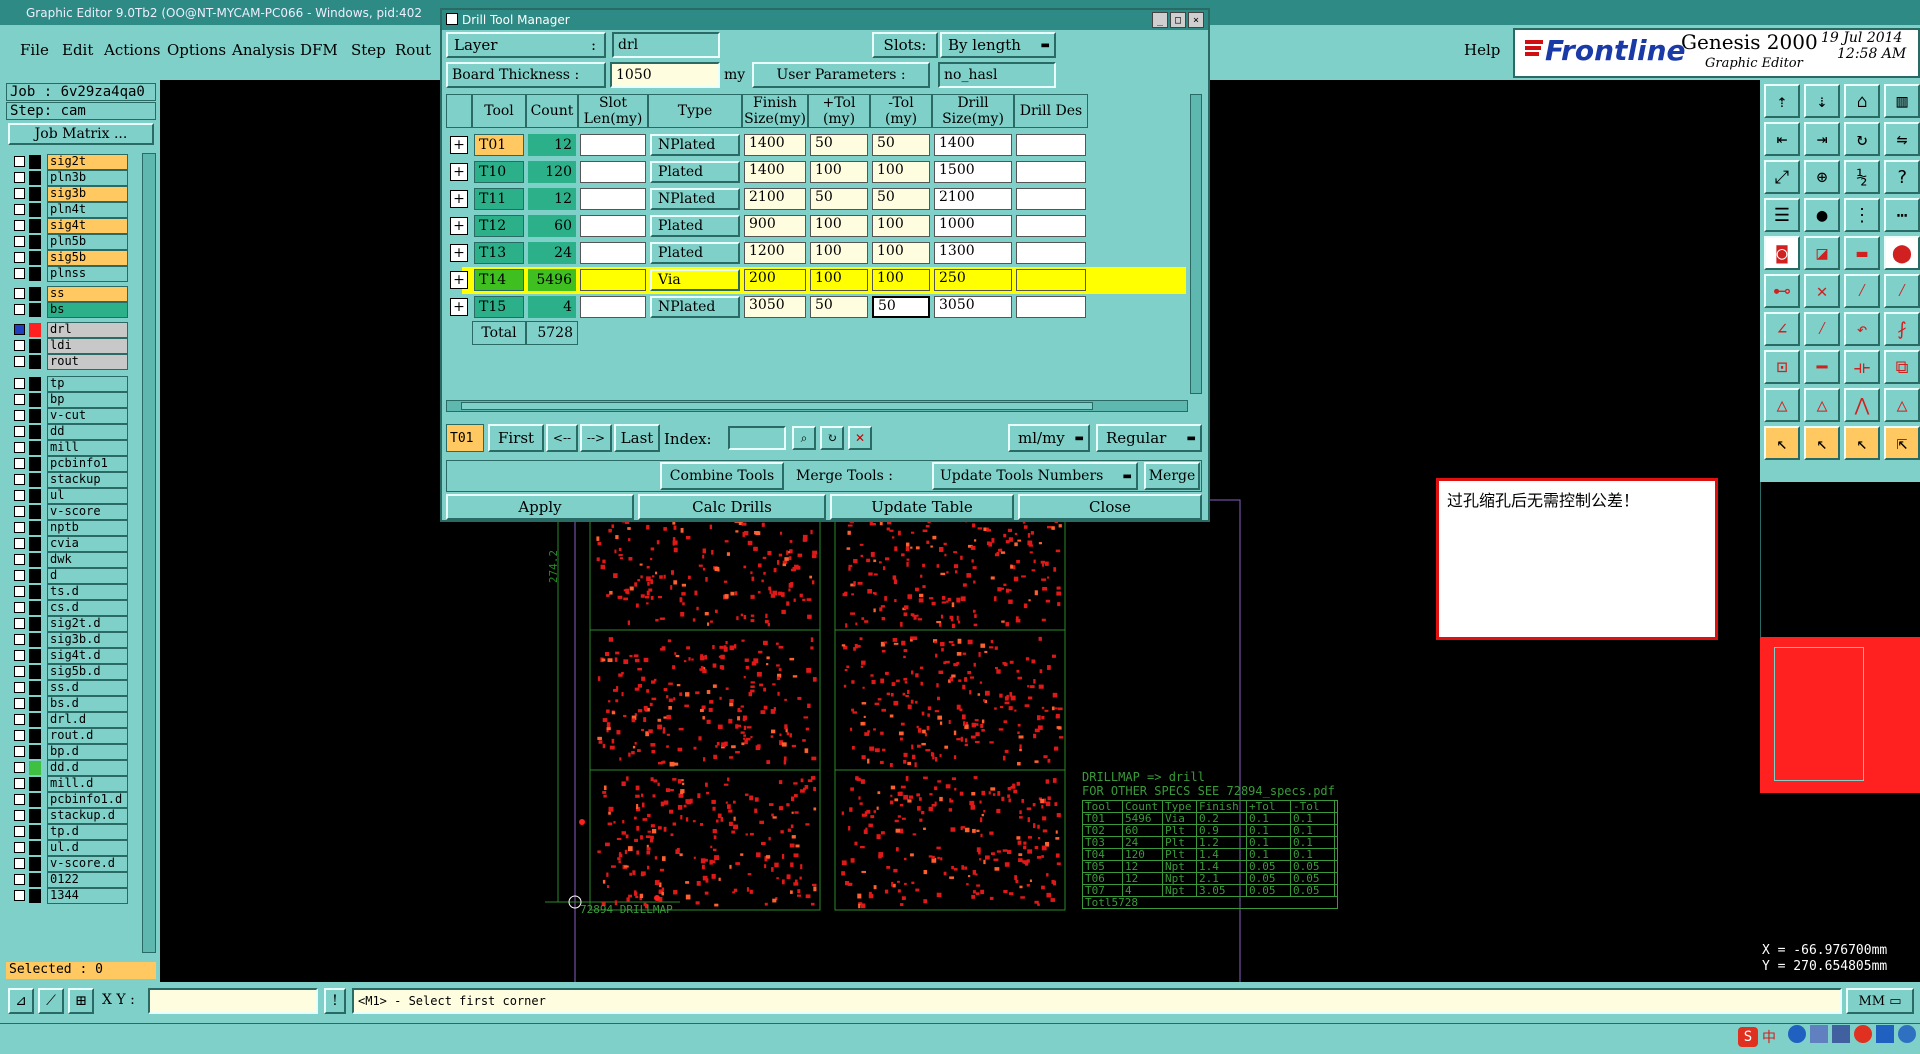 The width and height of the screenshot is (1920, 1054). Describe the element at coordinates (973, 253) in the screenshot. I see `drill-size-field: 1300` at that location.